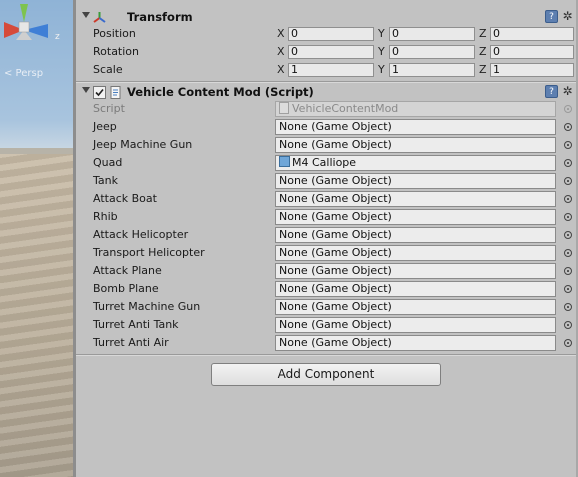 The image size is (578, 477). Describe the element at coordinates (115, 92) in the screenshot. I see `script-file-icon` at that location.